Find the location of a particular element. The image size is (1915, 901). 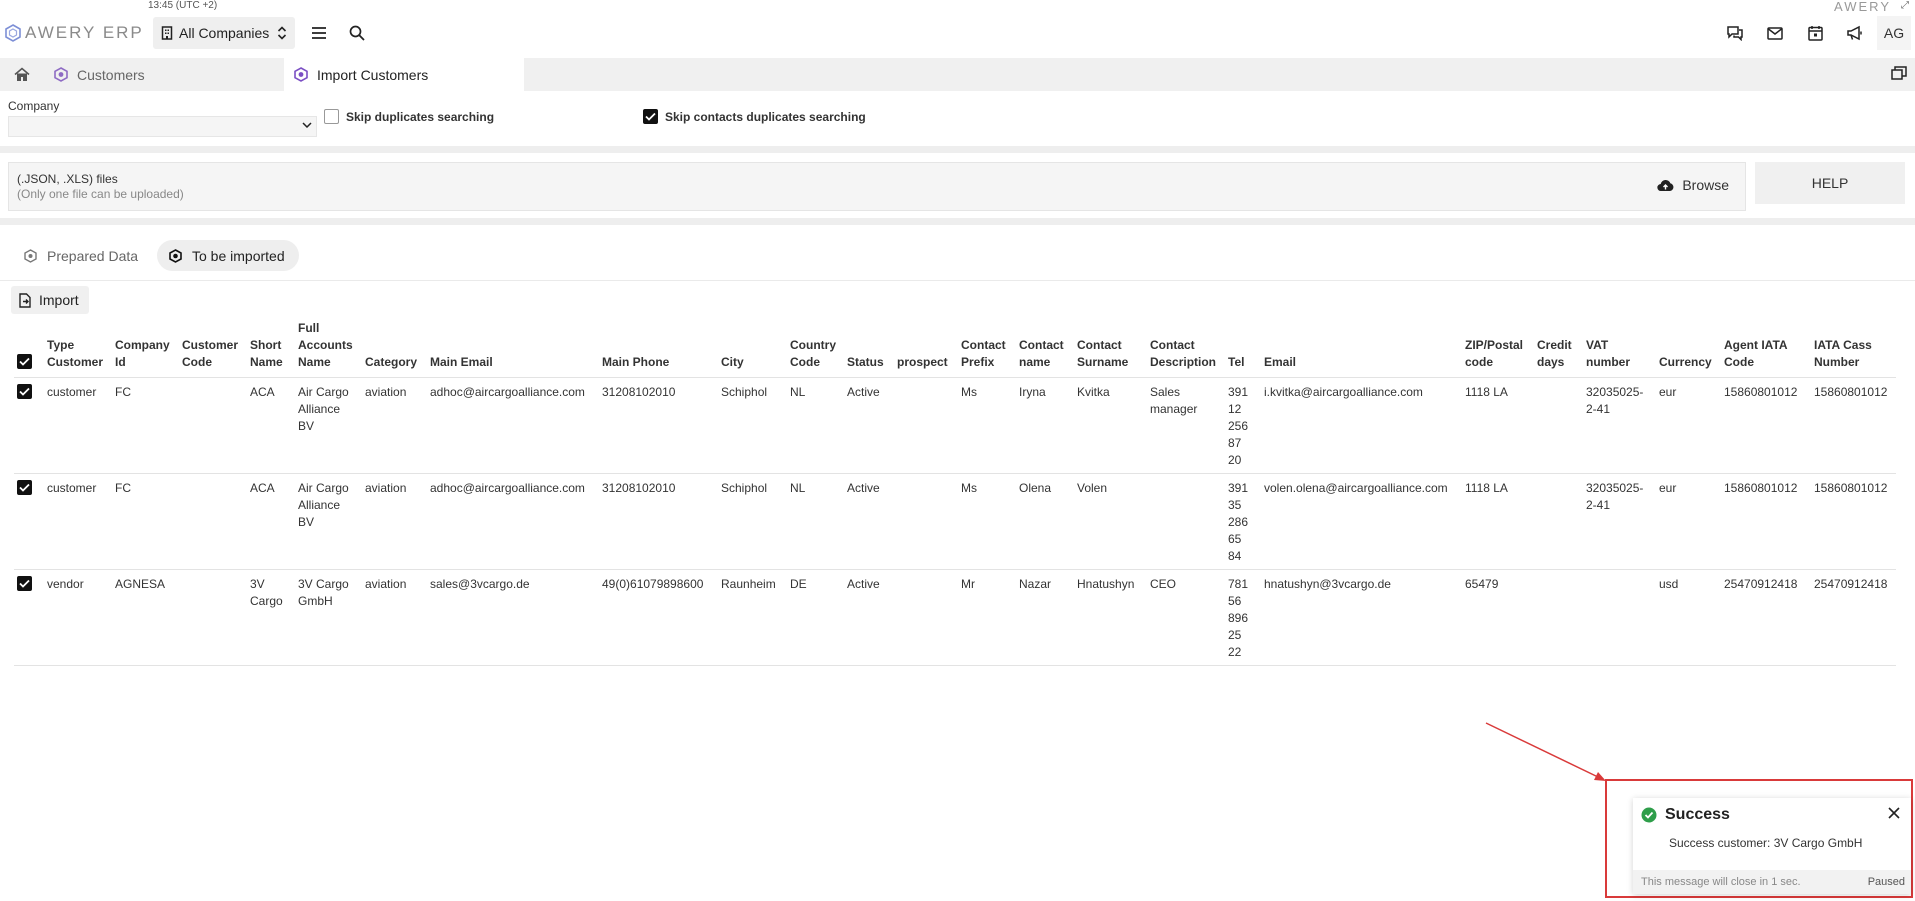

toast-title: Success is located at coordinates (1697, 814).